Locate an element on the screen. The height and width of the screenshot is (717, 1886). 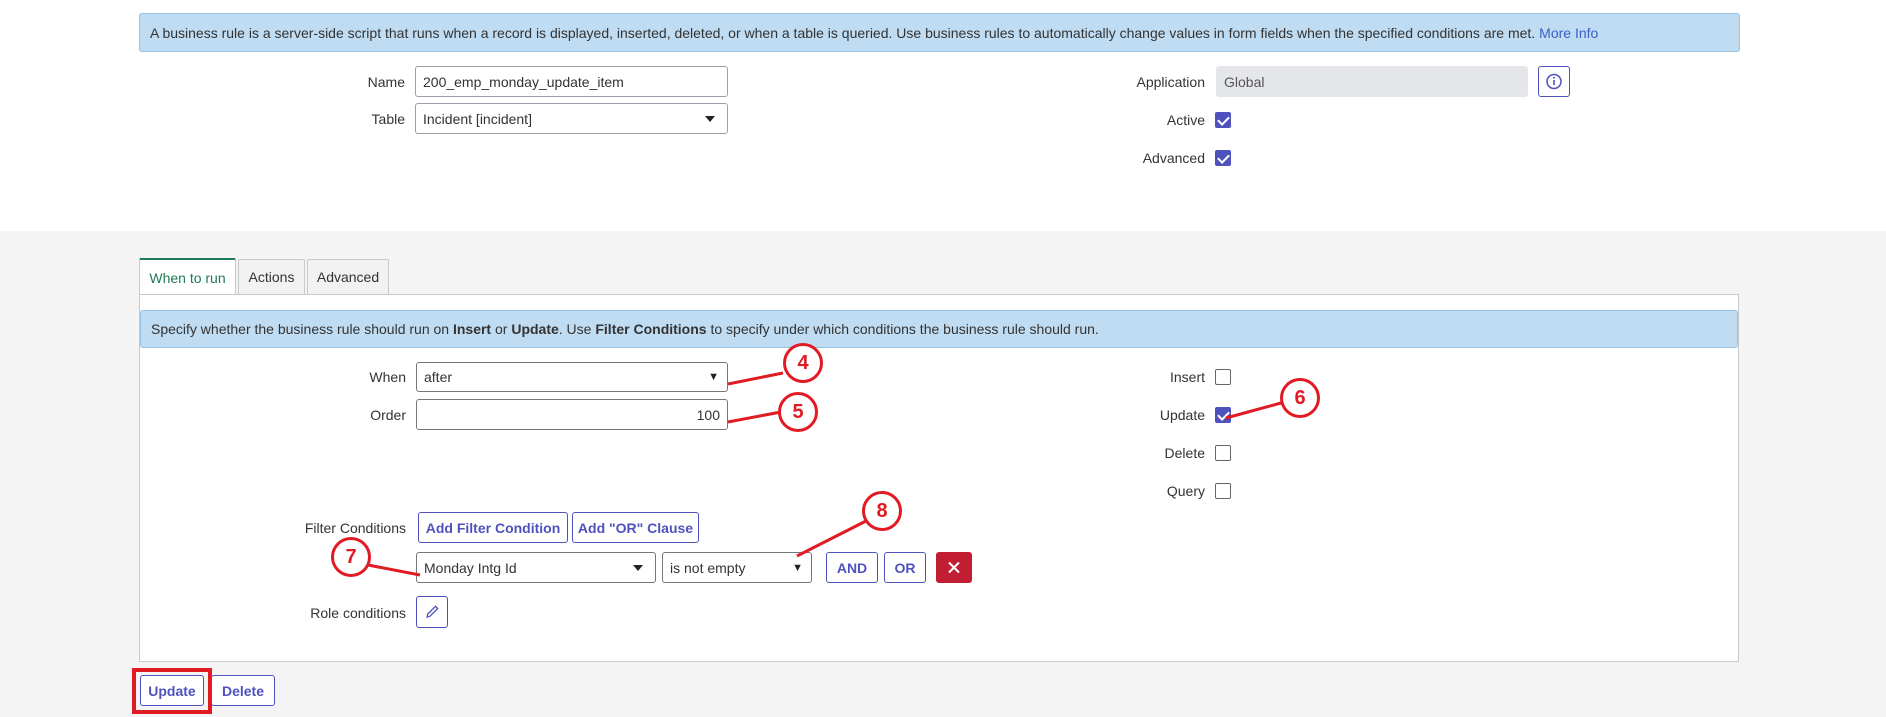
update-button: Update is located at coordinates (172, 690).